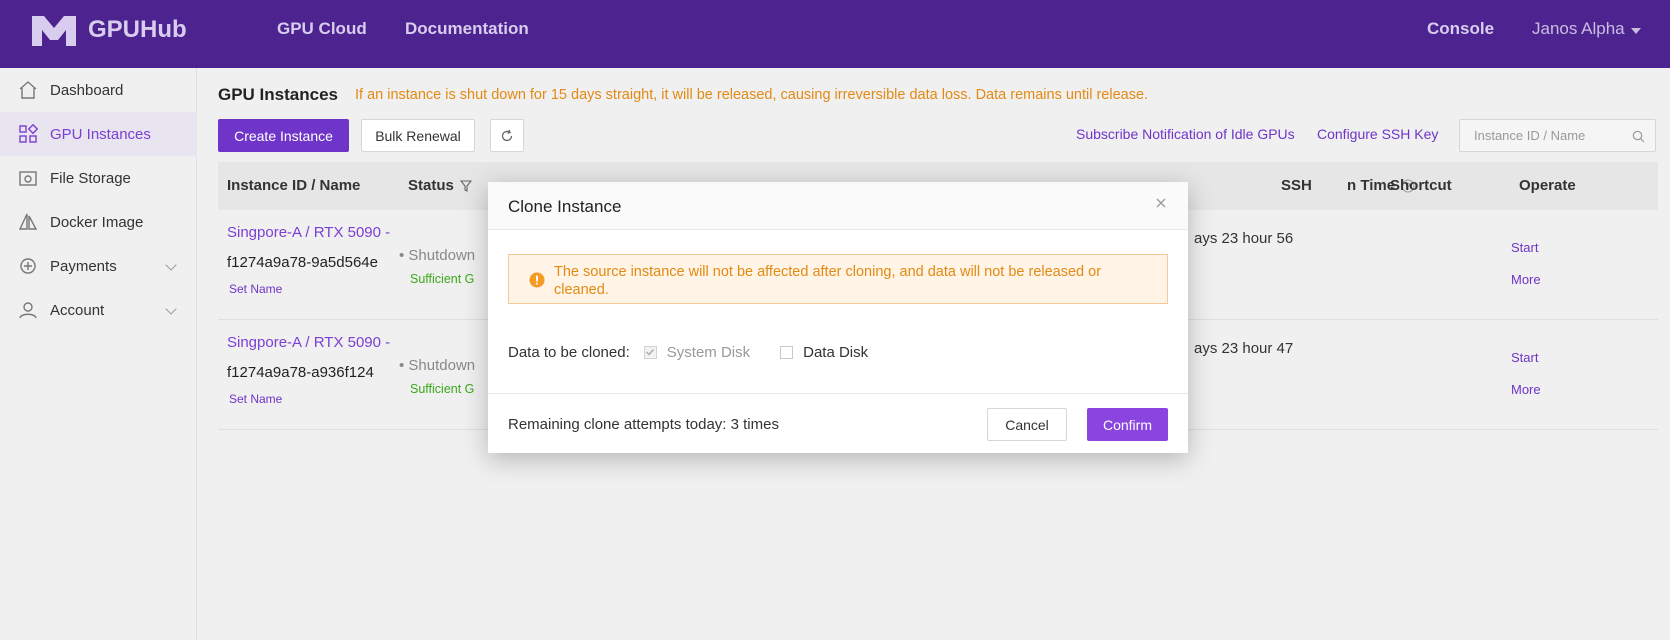 Image resolution: width=1670 pixels, height=640 pixels. Describe the element at coordinates (838, 206) in the screenshot. I see `dialog-header: Clone Instance` at that location.